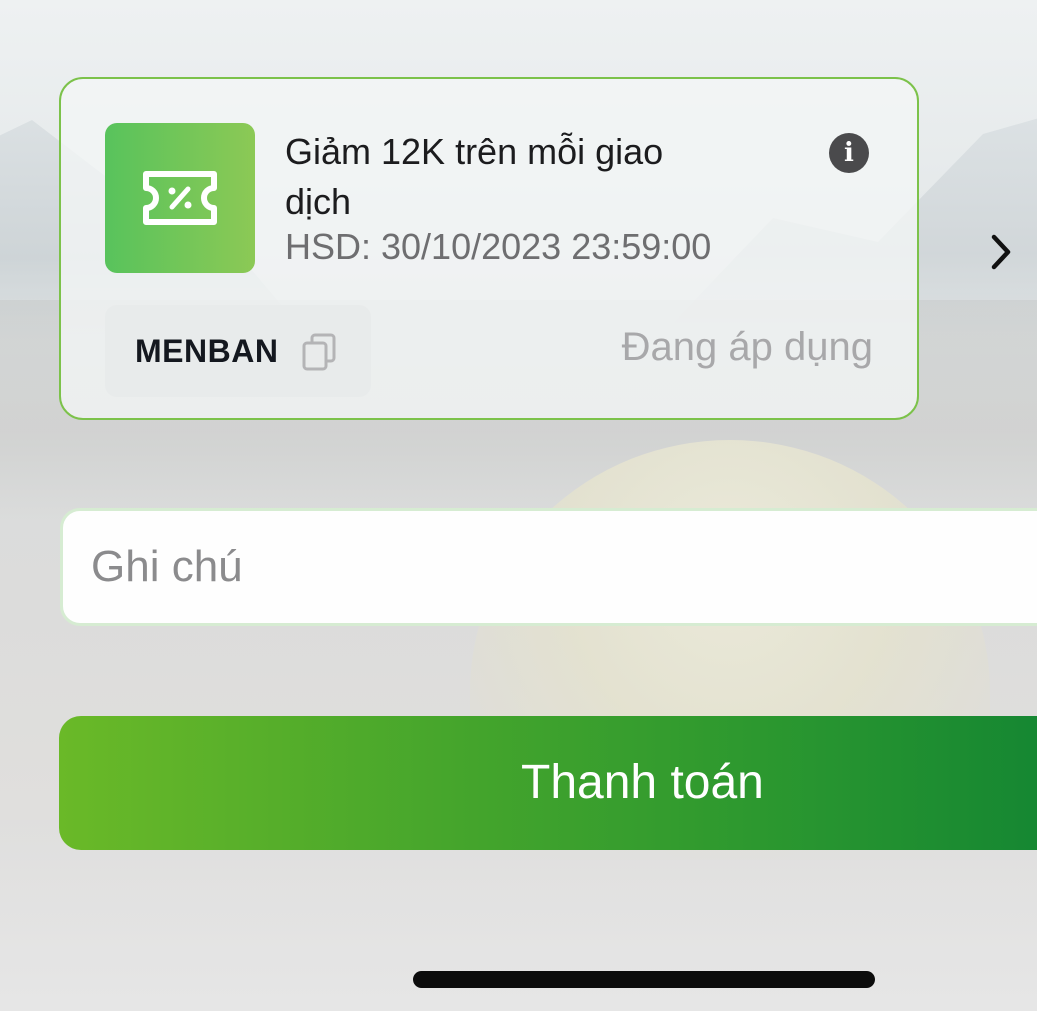 This screenshot has width=1037, height=1011. Describe the element at coordinates (319, 352) in the screenshot. I see `copy-icon` at that location.